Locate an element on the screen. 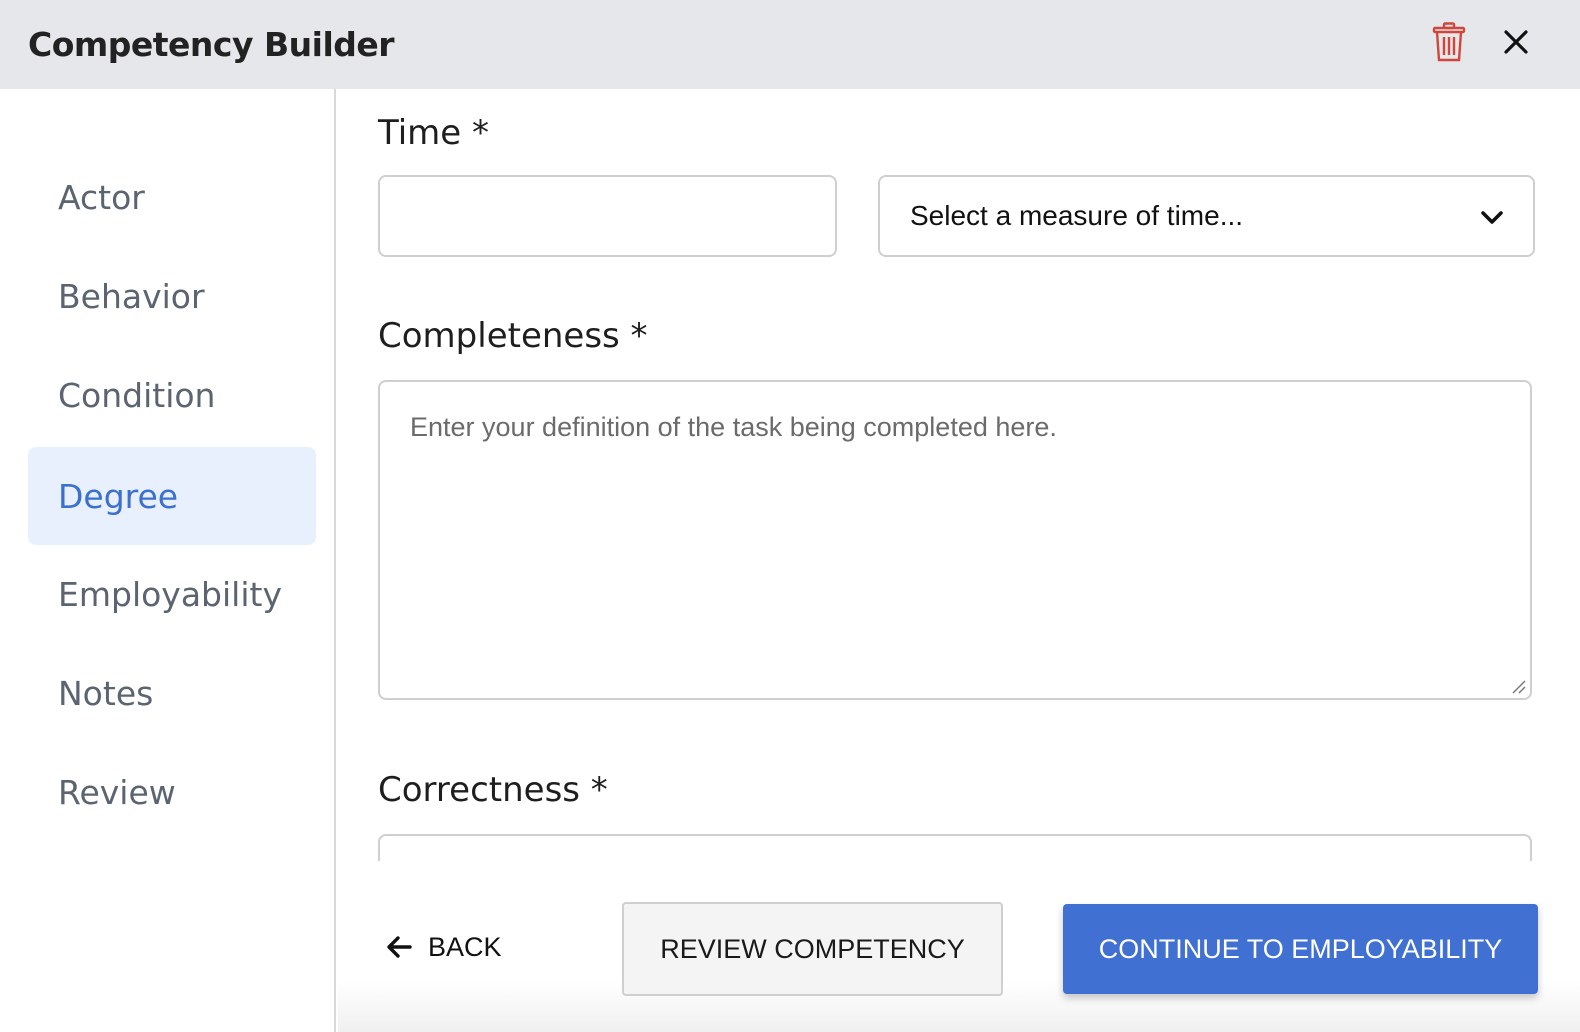 Image resolution: width=1580 pixels, height=1032 pixels. sidebar-item-degree: Degree is located at coordinates (172, 496).